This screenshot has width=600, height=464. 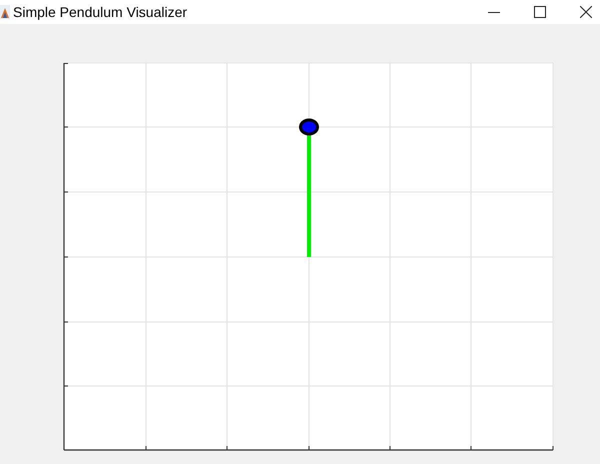 I want to click on window-title: Simple Pendulum Visualizer, so click(x=100, y=12).